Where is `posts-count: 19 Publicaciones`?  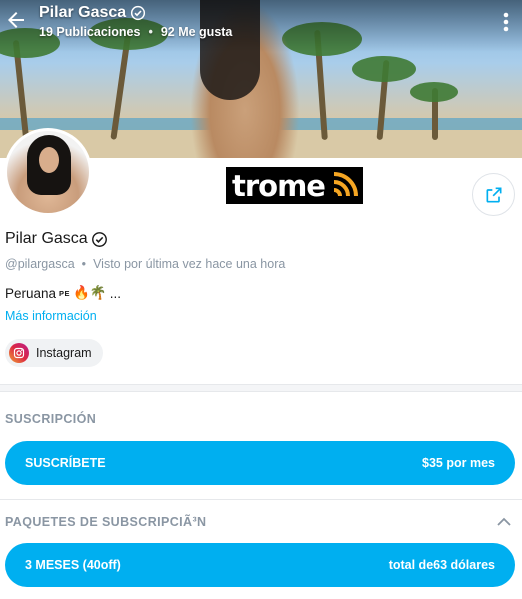
posts-count: 19 Publicaciones is located at coordinates (90, 32).